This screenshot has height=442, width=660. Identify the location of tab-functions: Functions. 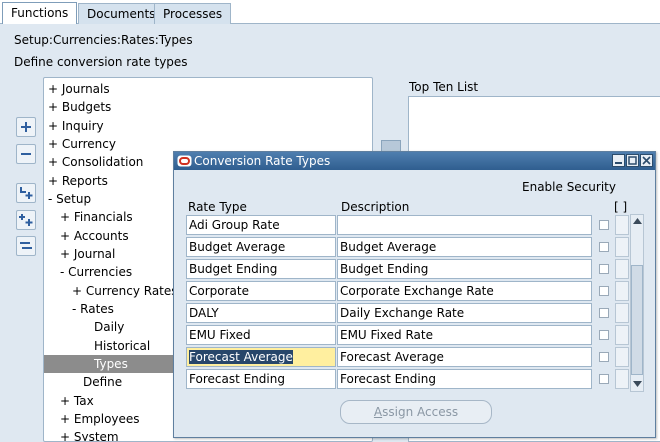
(40, 13).